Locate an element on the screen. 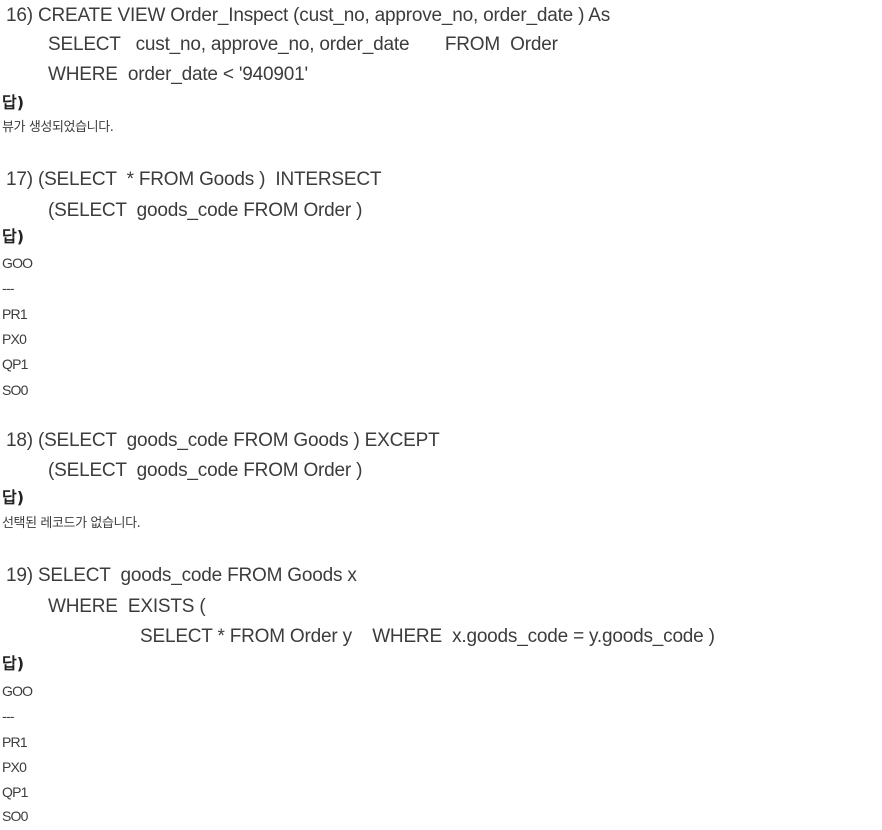 The image size is (882, 830). q19-result-line: PX0 is located at coordinates (14, 767).